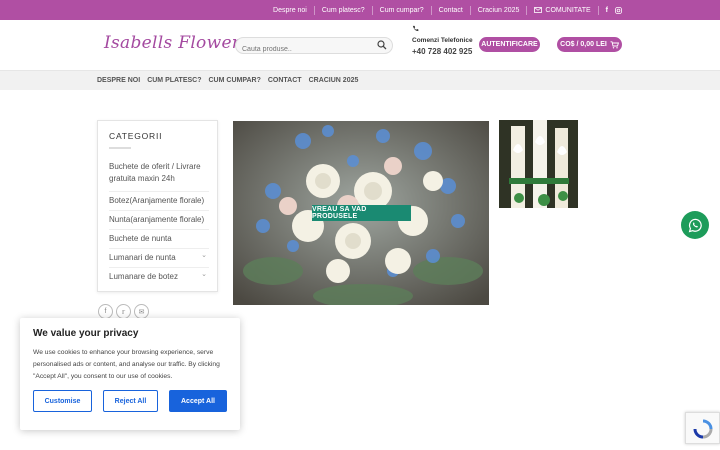 This screenshot has width=720, height=450. What do you see at coordinates (614, 44) in the screenshot?
I see `cart-icon` at bounding box center [614, 44].